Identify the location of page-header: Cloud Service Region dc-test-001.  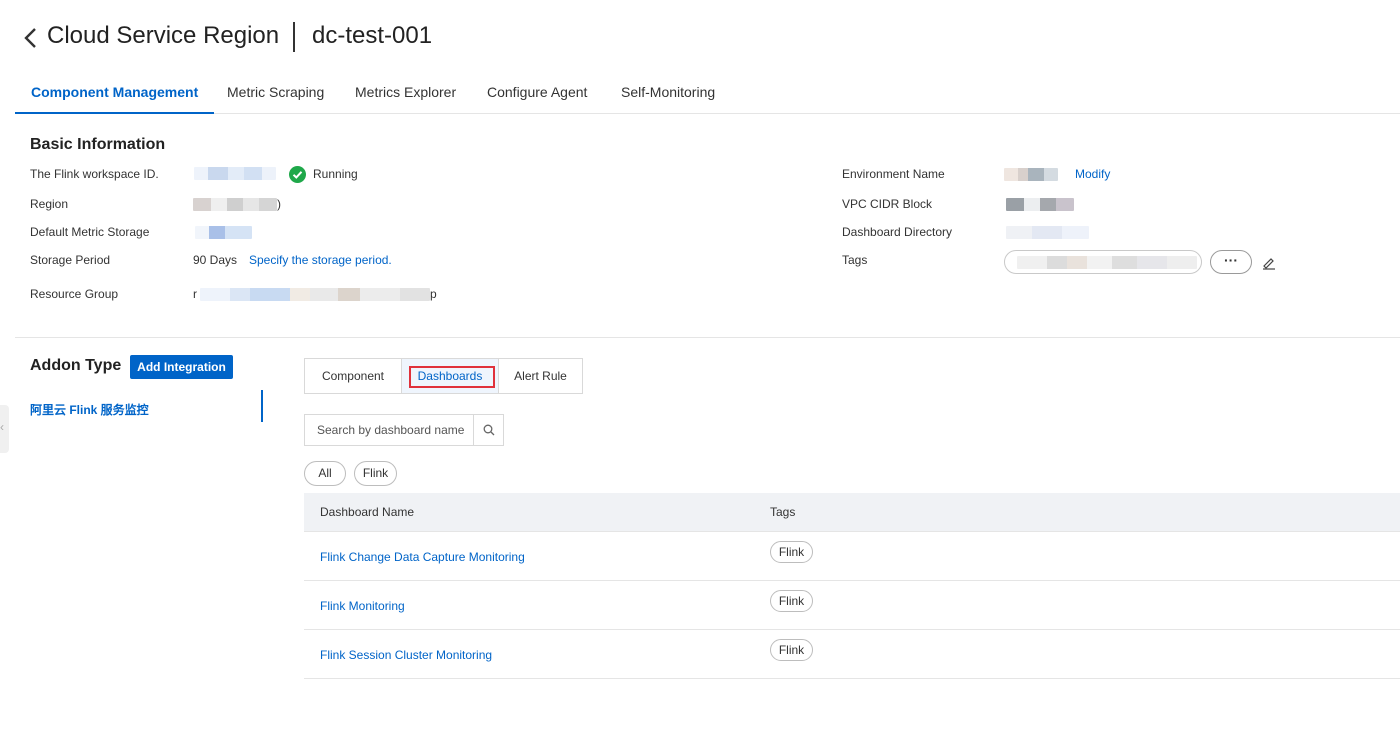
(700, 38).